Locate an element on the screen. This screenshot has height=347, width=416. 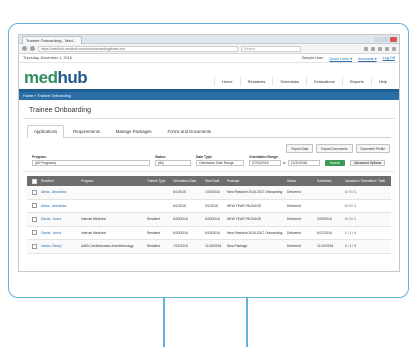
search-button: Search is located at coordinates (335, 163).